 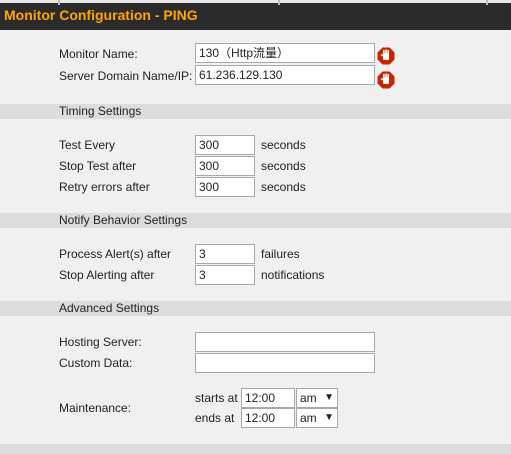 I want to click on test-every-unit: seconds, so click(x=283, y=145).